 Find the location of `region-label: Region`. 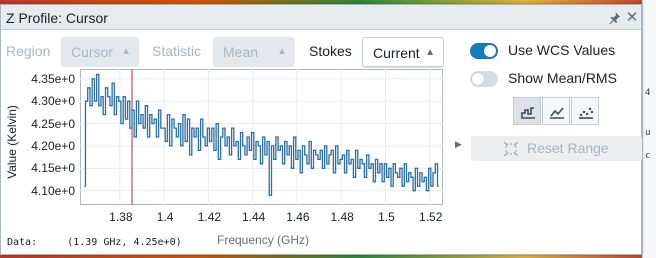

region-label: Region is located at coordinates (28, 51).